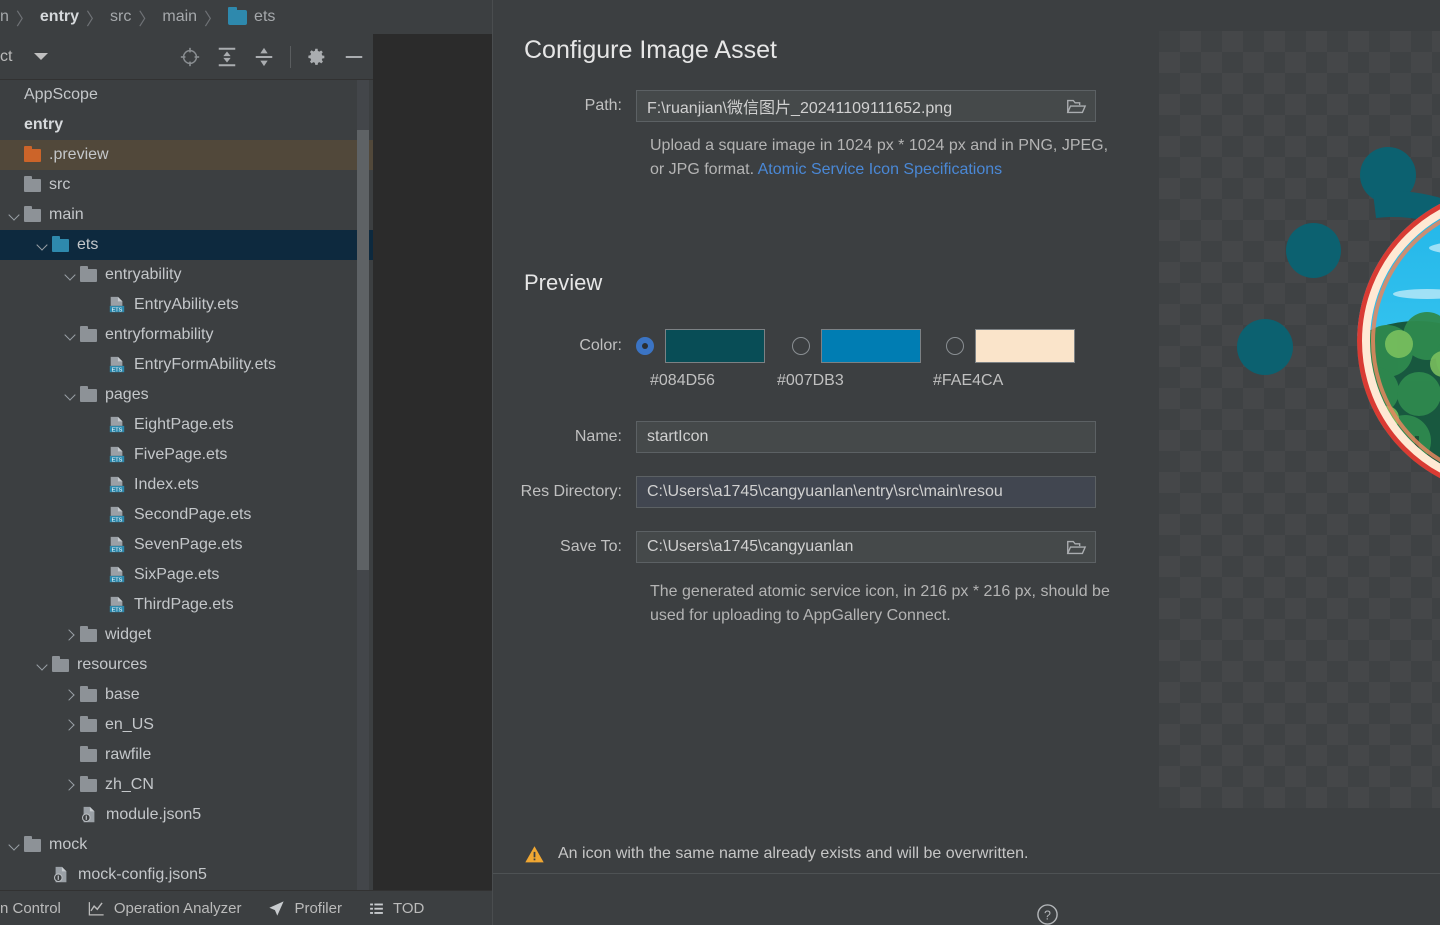 The width and height of the screenshot is (1440, 925). I want to click on tree-row--preview: .preview, so click(186, 155).